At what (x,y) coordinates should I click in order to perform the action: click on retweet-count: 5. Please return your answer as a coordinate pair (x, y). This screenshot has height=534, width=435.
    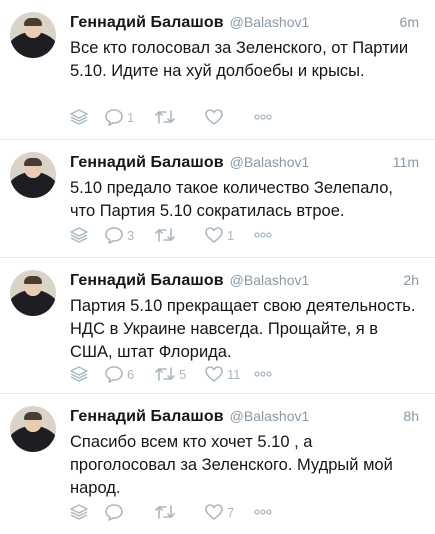
    Looking at the image, I should click on (183, 374).